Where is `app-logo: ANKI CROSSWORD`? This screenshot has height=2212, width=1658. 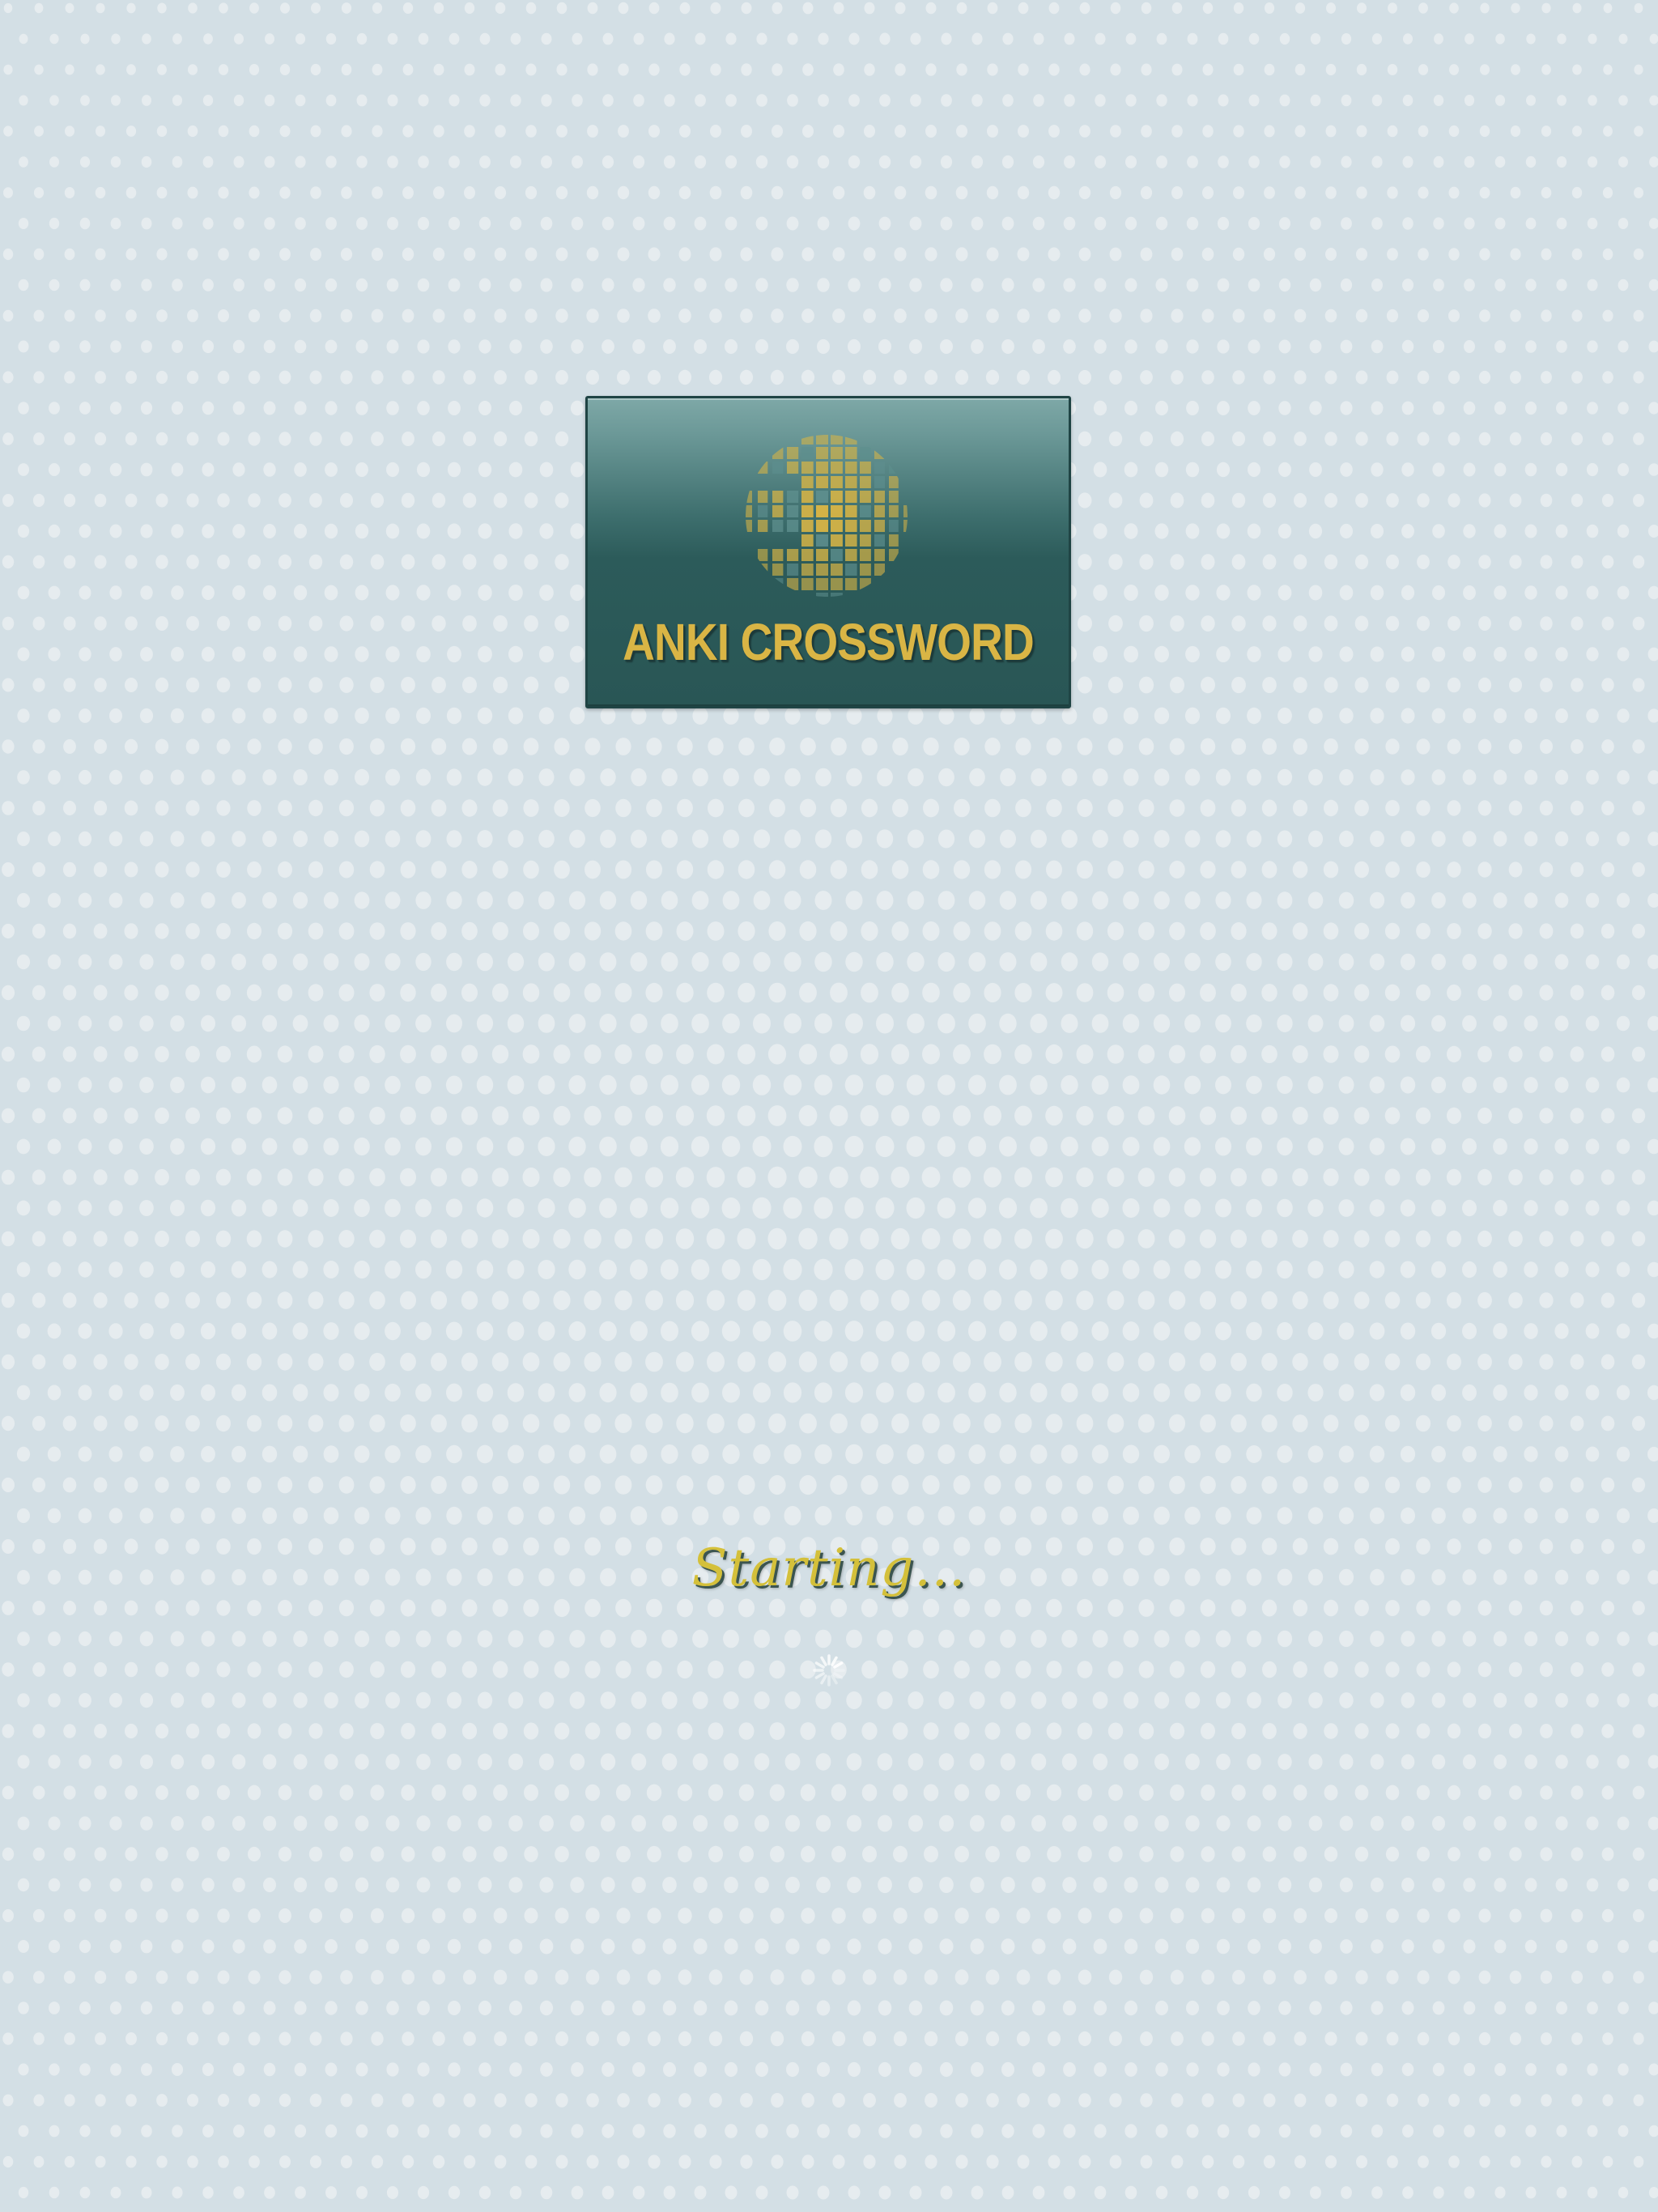
app-logo: ANKI CROSSWORD is located at coordinates (828, 552).